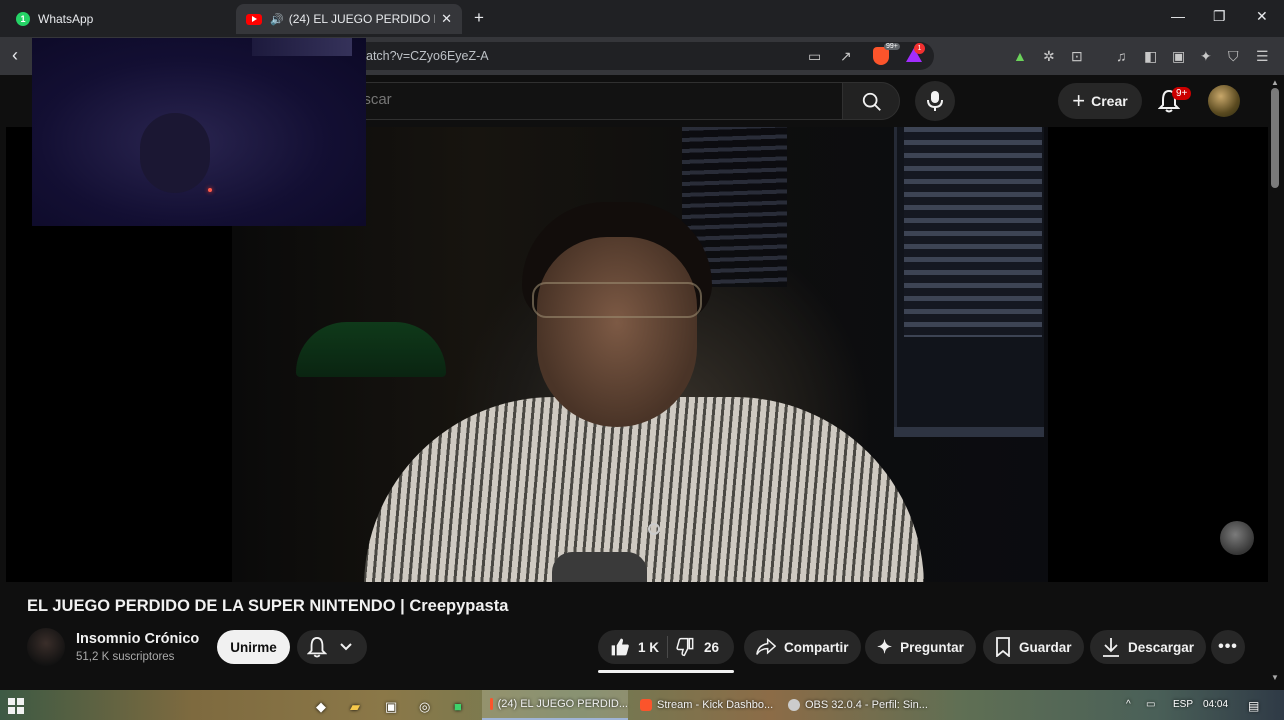  Describe the element at coordinates (361, 19) in the screenshot. I see `tab-title: (24) EL JUEGO PERDIDO DE LA` at that location.